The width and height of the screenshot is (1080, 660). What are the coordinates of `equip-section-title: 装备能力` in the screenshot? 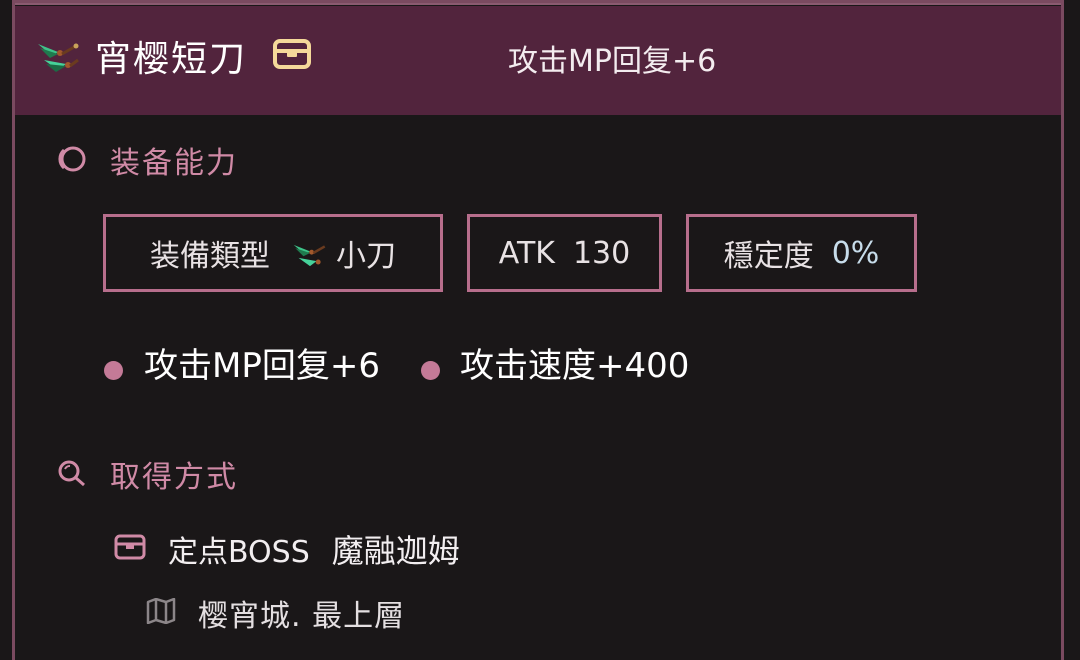 It's located at (174, 163).